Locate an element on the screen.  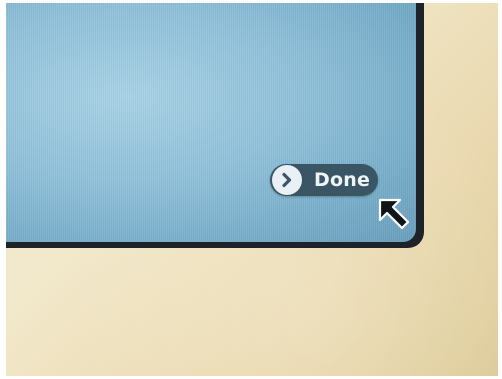
done-button-label: Done is located at coordinates (342, 180).